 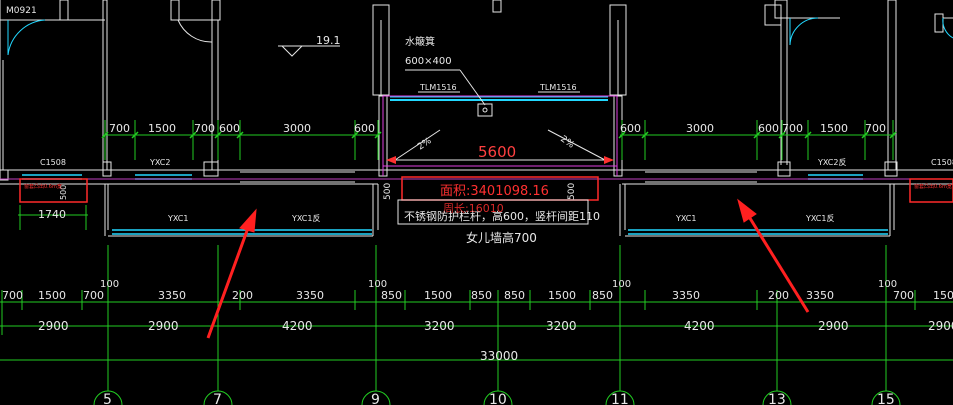 What do you see at coordinates (52, 214) in the screenshot?
I see `dim-1740: 1740` at bounding box center [52, 214].